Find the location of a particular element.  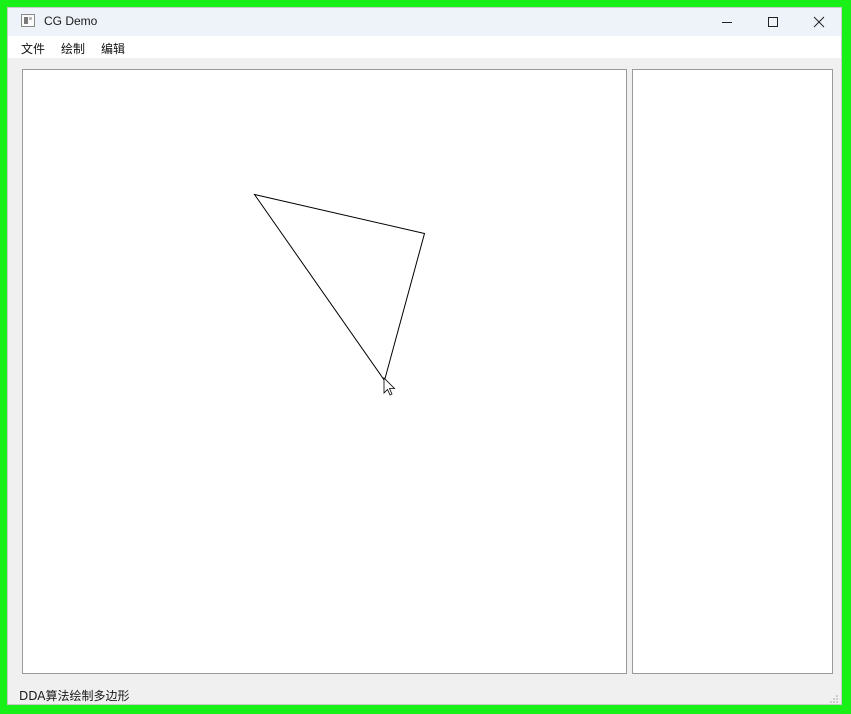

menu-draw: 绘制 is located at coordinates (73, 48).